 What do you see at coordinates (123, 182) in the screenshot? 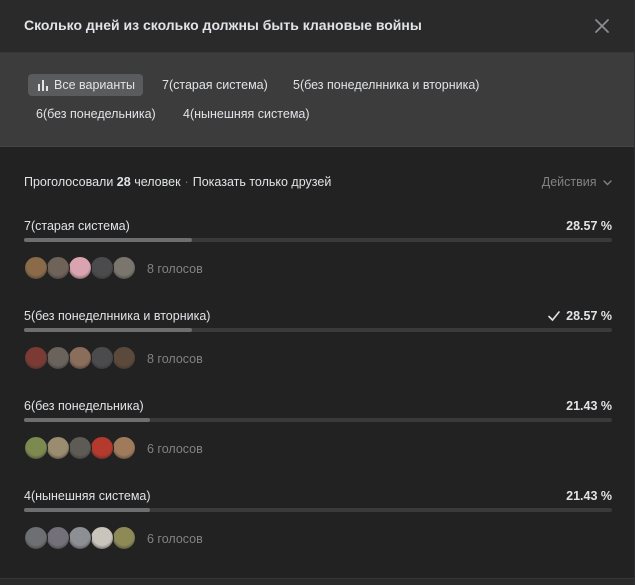
I see `voter-count: 28` at bounding box center [123, 182].